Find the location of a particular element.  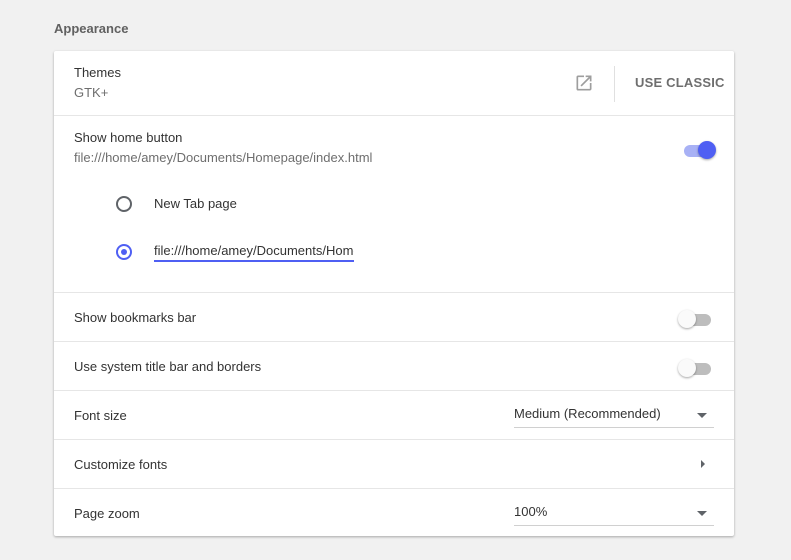

system-title-bar-label: Use system title bar and borders is located at coordinates (168, 366).